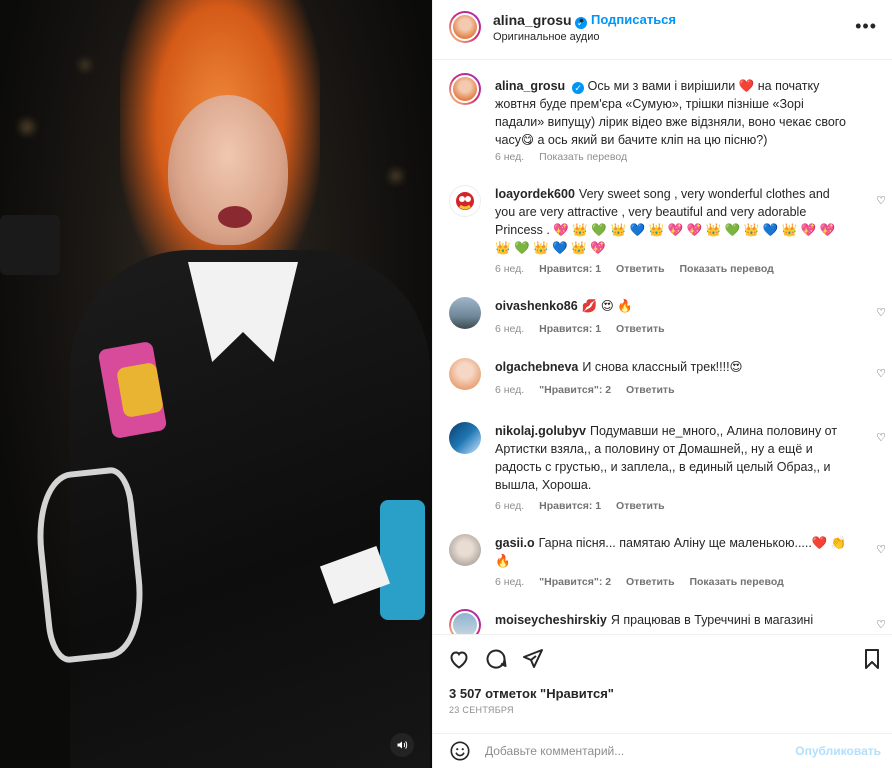  What do you see at coordinates (546, 37) in the screenshot?
I see `audio-label: Оригинальное аудио` at bounding box center [546, 37].